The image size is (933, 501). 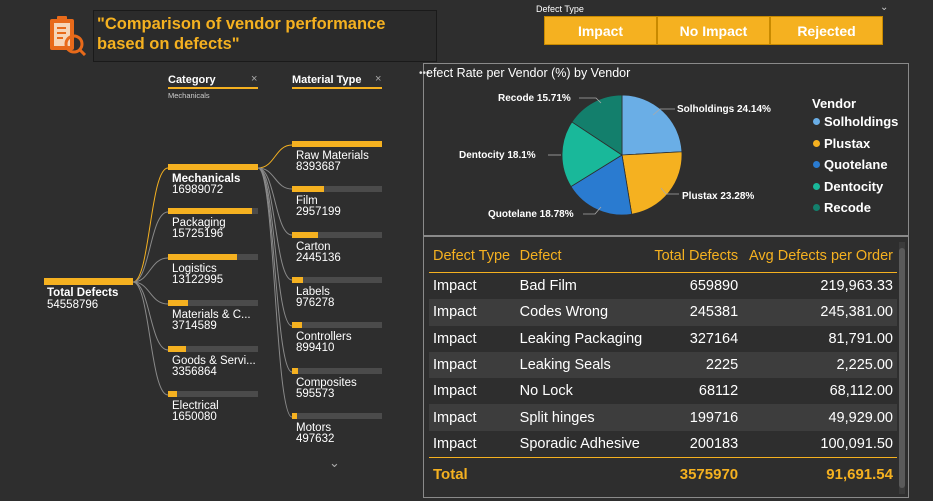 I want to click on table-scrollbar-thumb, so click(x=902, y=368).